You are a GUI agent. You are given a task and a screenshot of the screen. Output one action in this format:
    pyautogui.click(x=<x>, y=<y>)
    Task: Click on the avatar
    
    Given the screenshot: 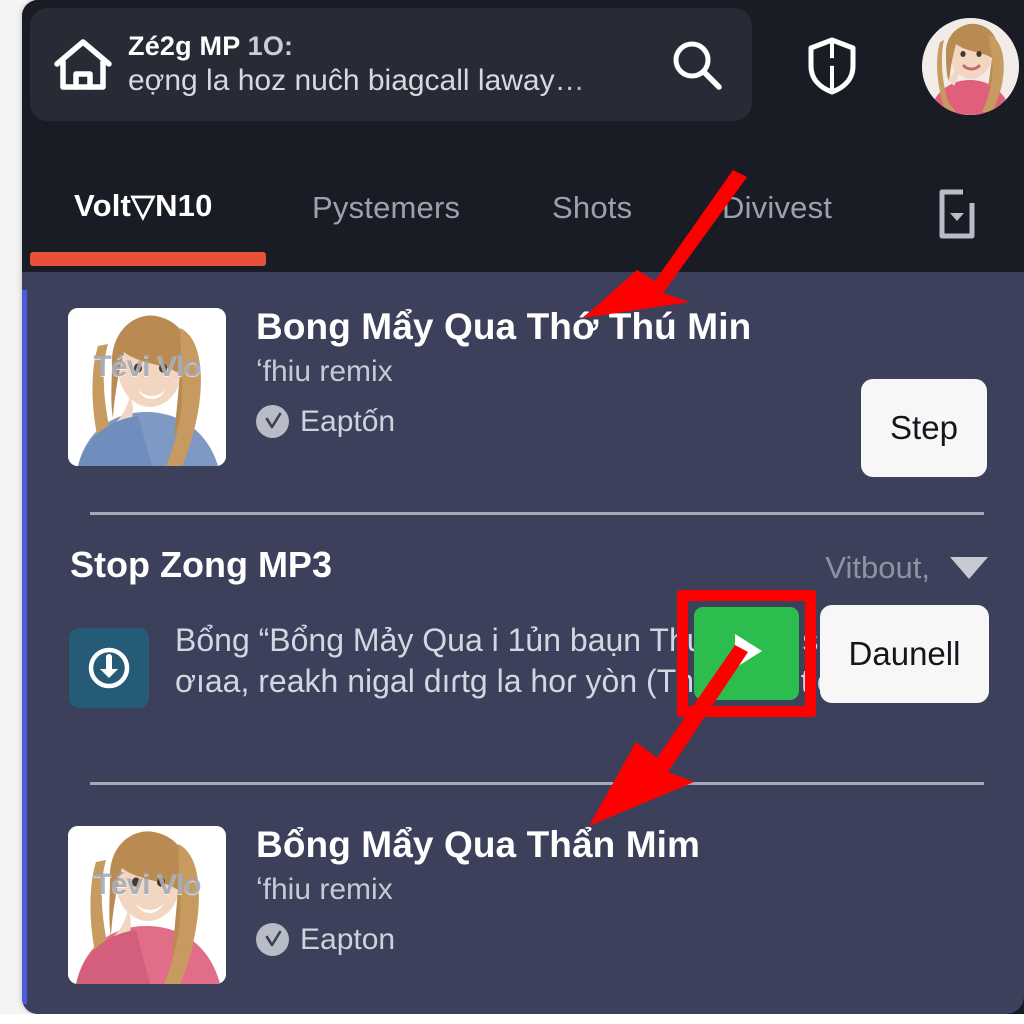 What is the action you would take?
    pyautogui.click(x=970, y=66)
    